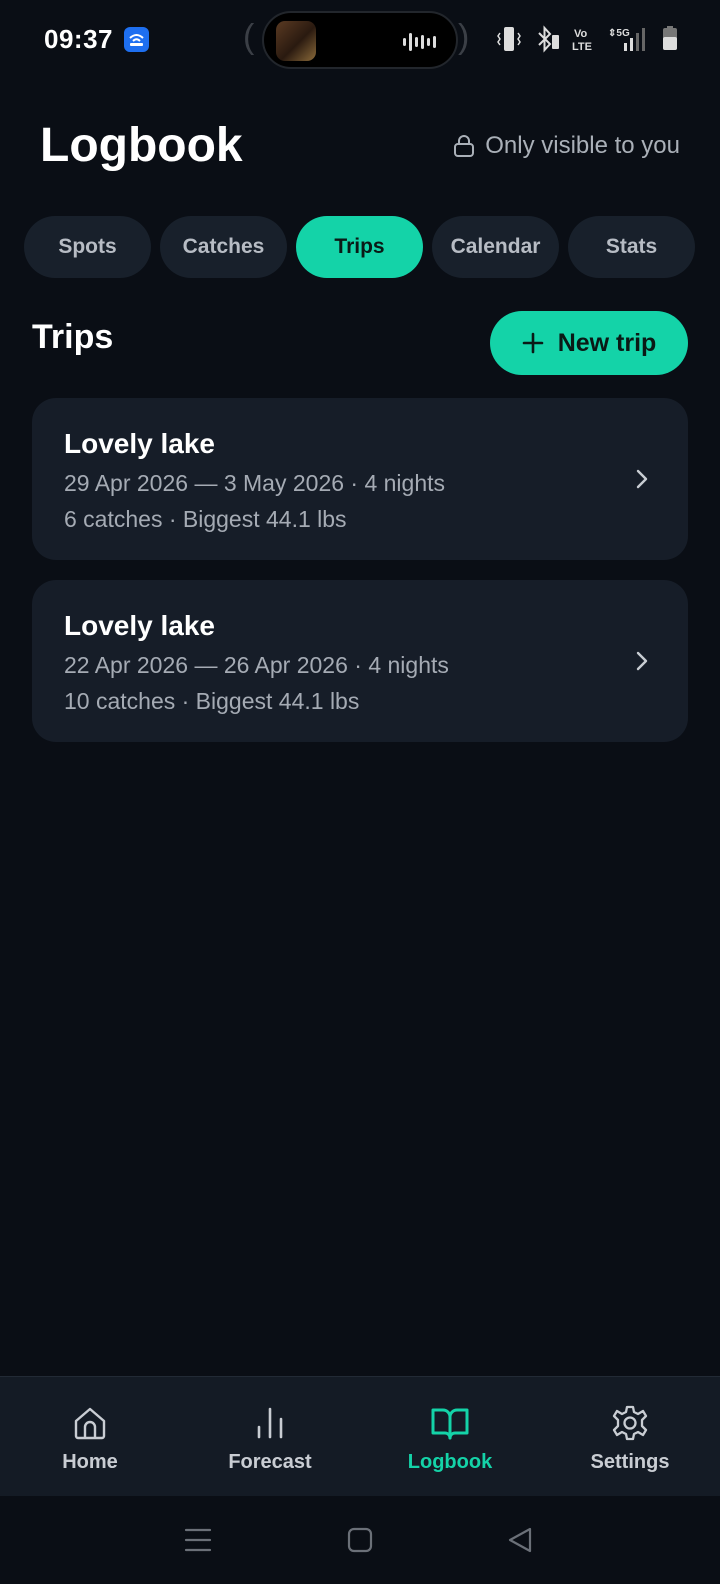  Describe the element at coordinates (582, 145) in the screenshot. I see `privacy-label: Only visible to you` at that location.